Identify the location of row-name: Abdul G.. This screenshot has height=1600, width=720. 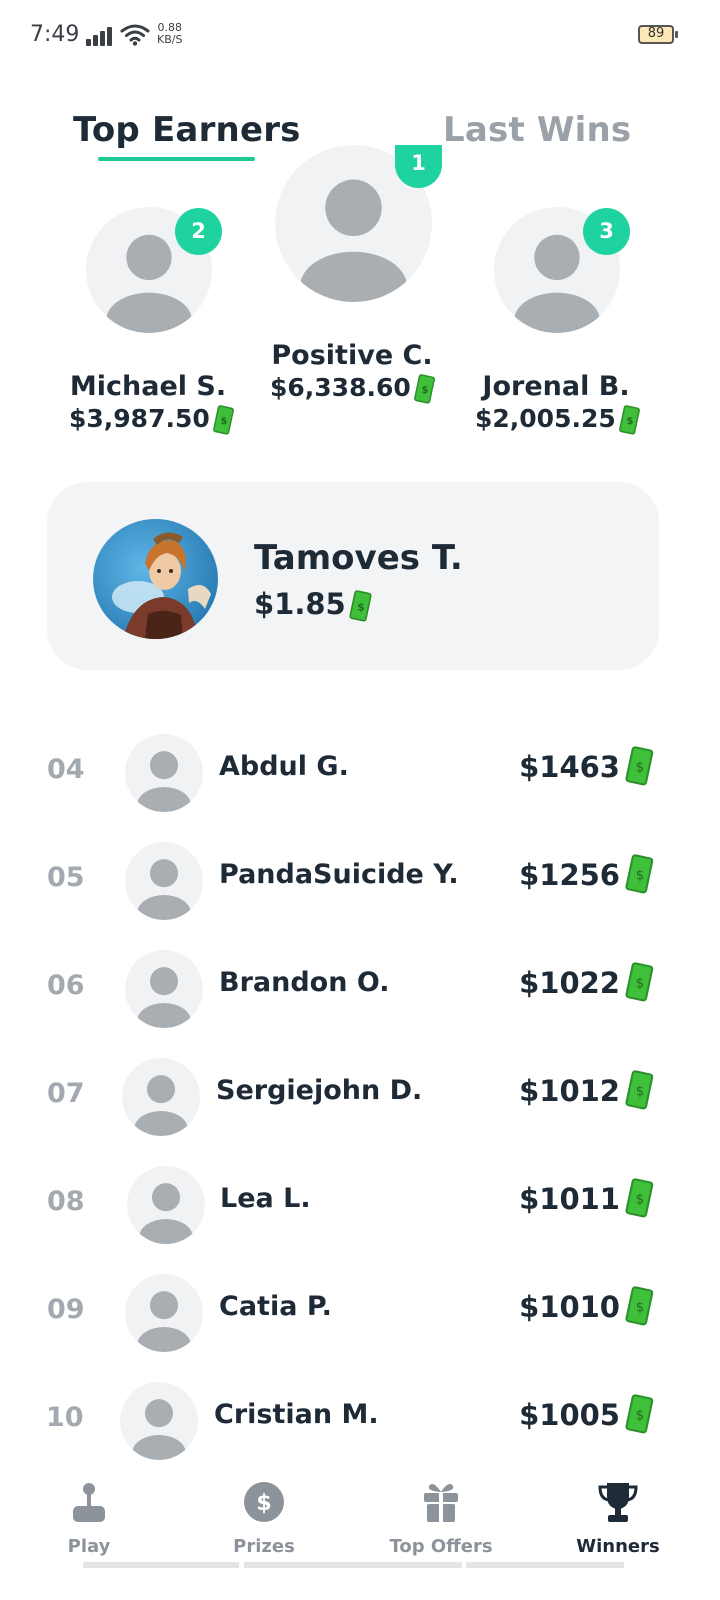
(284, 766).